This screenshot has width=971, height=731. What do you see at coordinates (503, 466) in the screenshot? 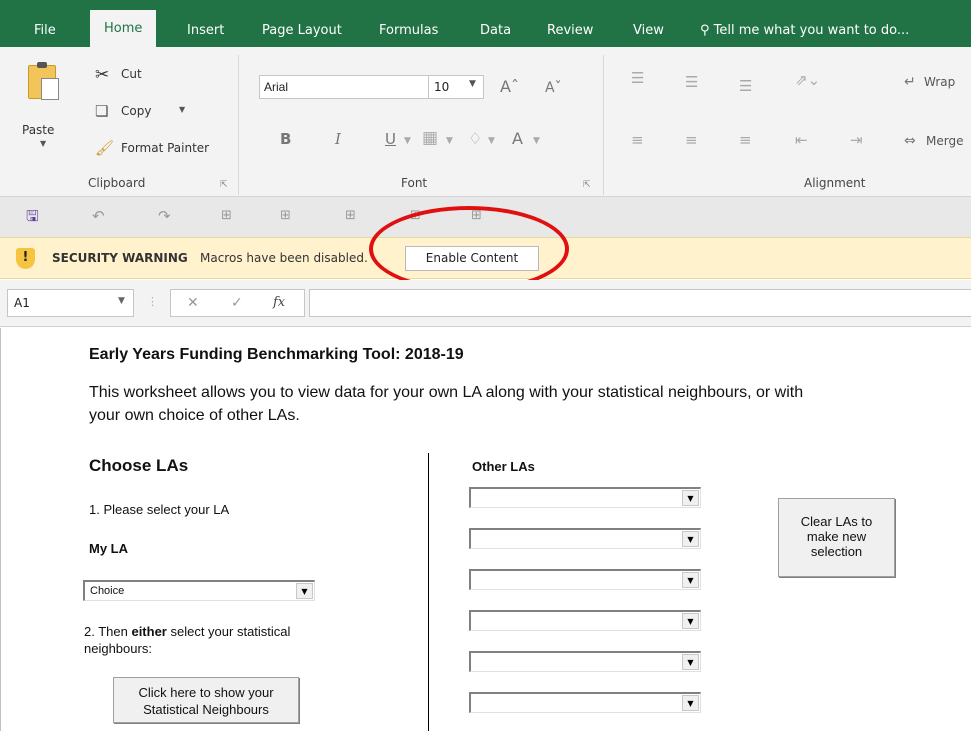
I see `other-las-heading: Other LAs` at bounding box center [503, 466].